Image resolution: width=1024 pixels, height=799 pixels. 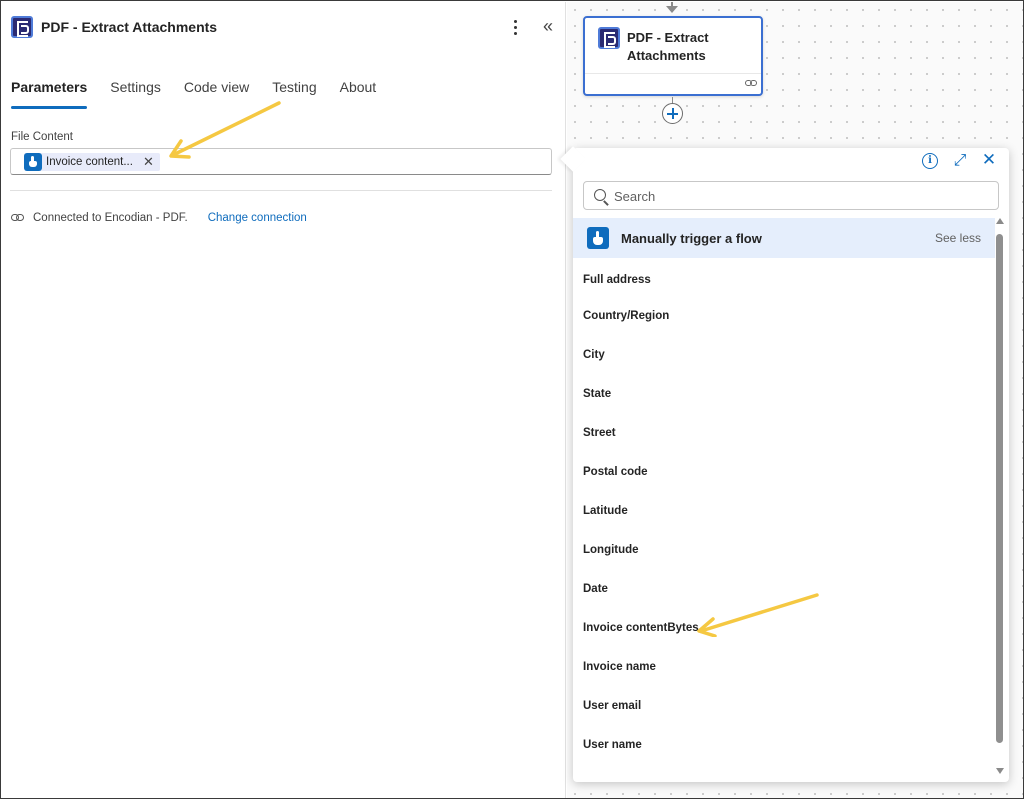 I want to click on section-title: Manually trigger a flow, so click(x=691, y=238).